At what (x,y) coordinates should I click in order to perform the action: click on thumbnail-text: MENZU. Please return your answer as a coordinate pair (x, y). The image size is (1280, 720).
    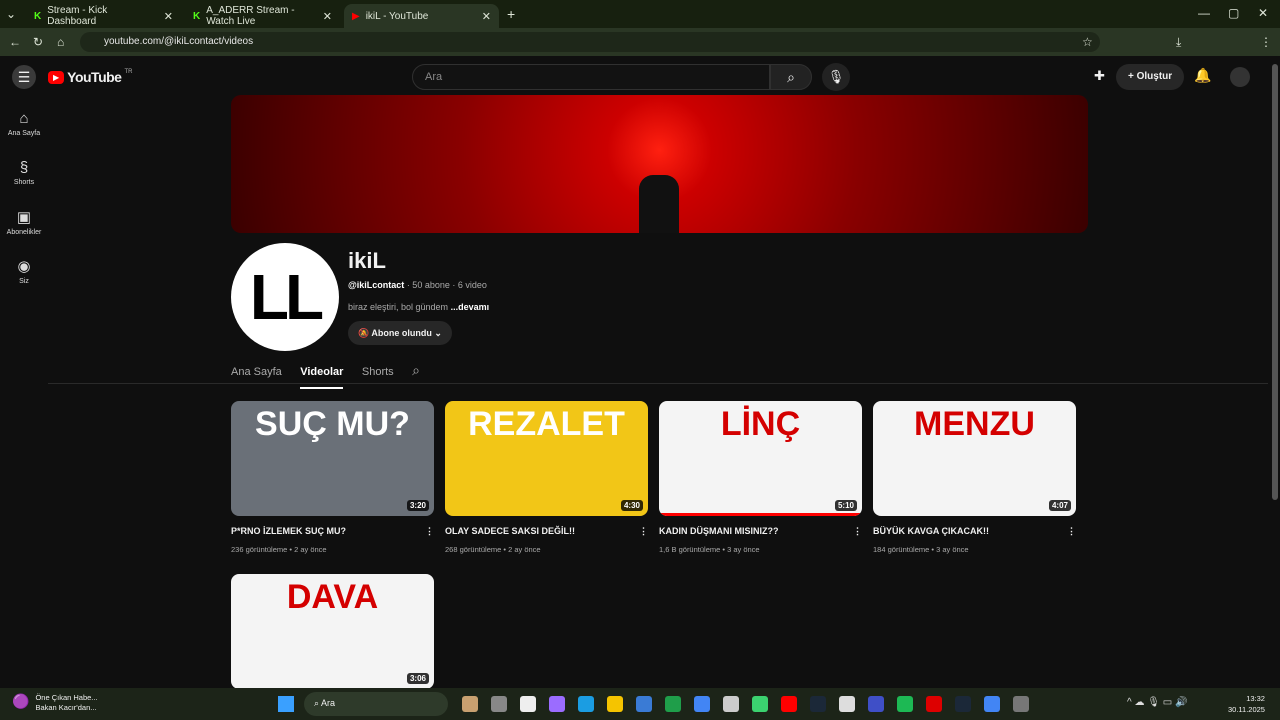
    Looking at the image, I should click on (974, 424).